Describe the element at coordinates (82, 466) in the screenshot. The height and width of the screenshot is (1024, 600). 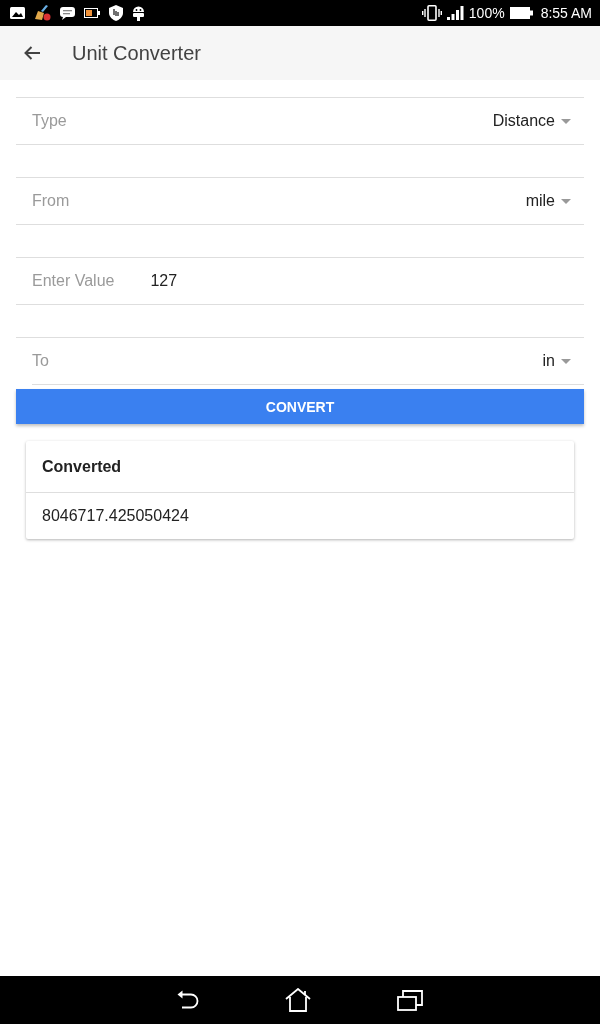
I see `card-header: Converted` at that location.